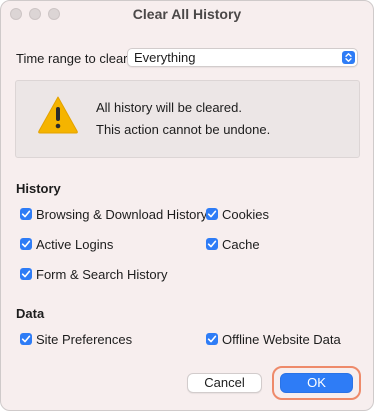  I want to click on warning-text-line2: This action cannot be undone., so click(183, 129).